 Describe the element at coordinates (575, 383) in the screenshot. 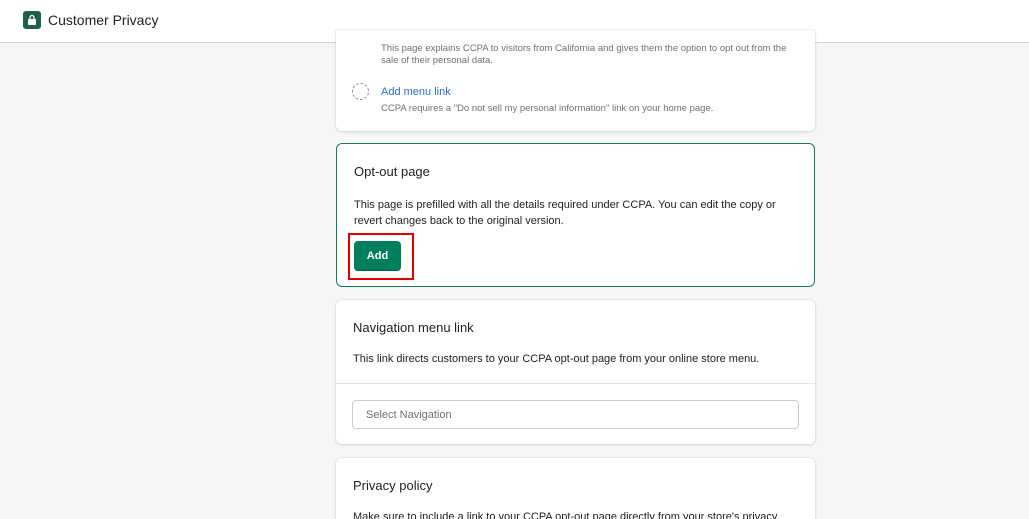

I see `divider` at that location.